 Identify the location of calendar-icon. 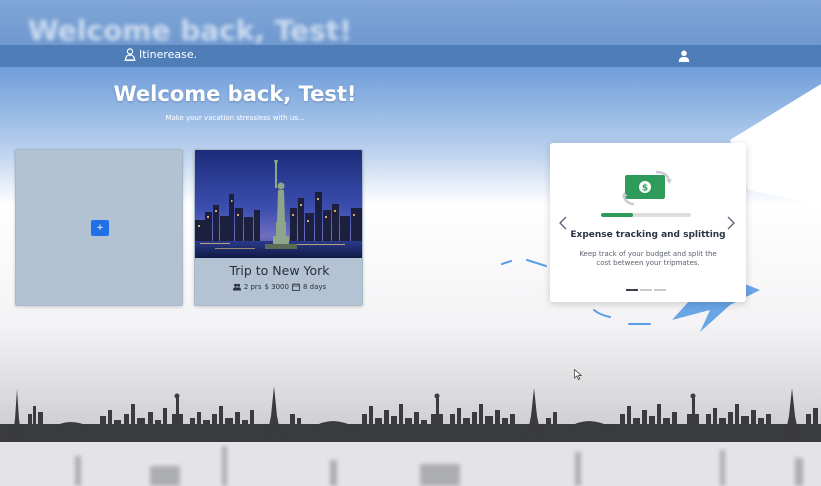
(296, 287).